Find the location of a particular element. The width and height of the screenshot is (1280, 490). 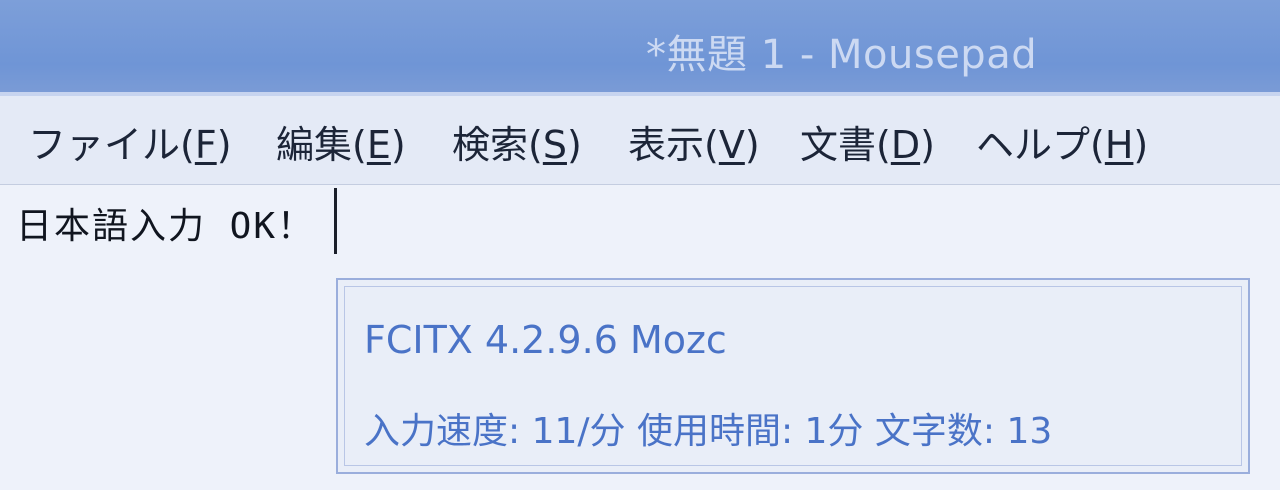

menu-search-close: ) is located at coordinates (574, 145).